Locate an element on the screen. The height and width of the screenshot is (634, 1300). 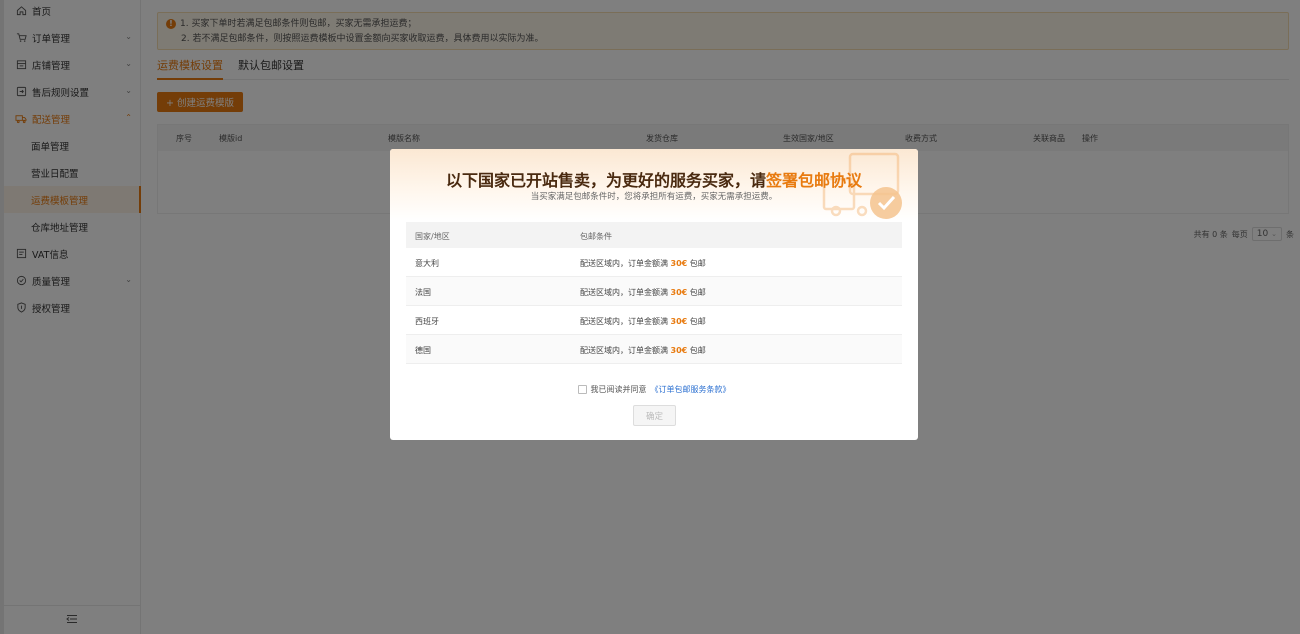
table-row: 德国 配送区域内，订单金额满 30€ 包邮 is located at coordinates (654, 349).